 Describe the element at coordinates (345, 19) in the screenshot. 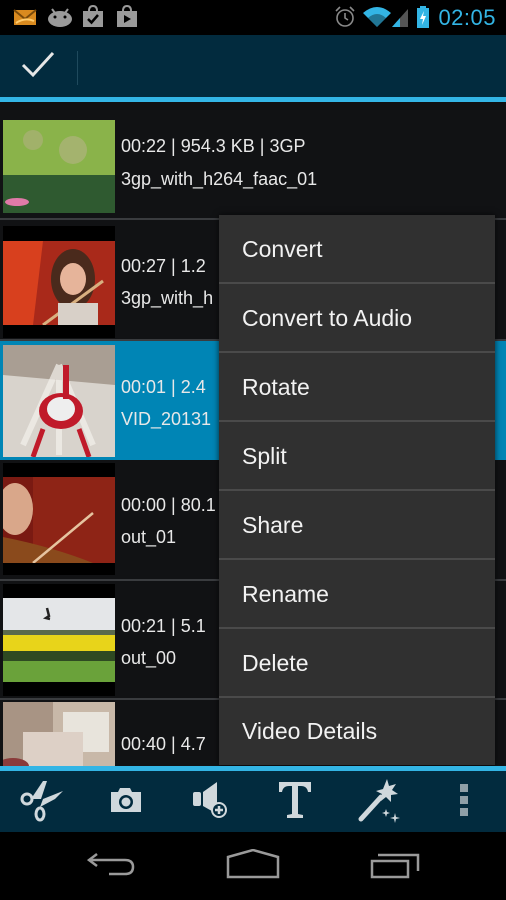

I see `alarm-icon` at that location.